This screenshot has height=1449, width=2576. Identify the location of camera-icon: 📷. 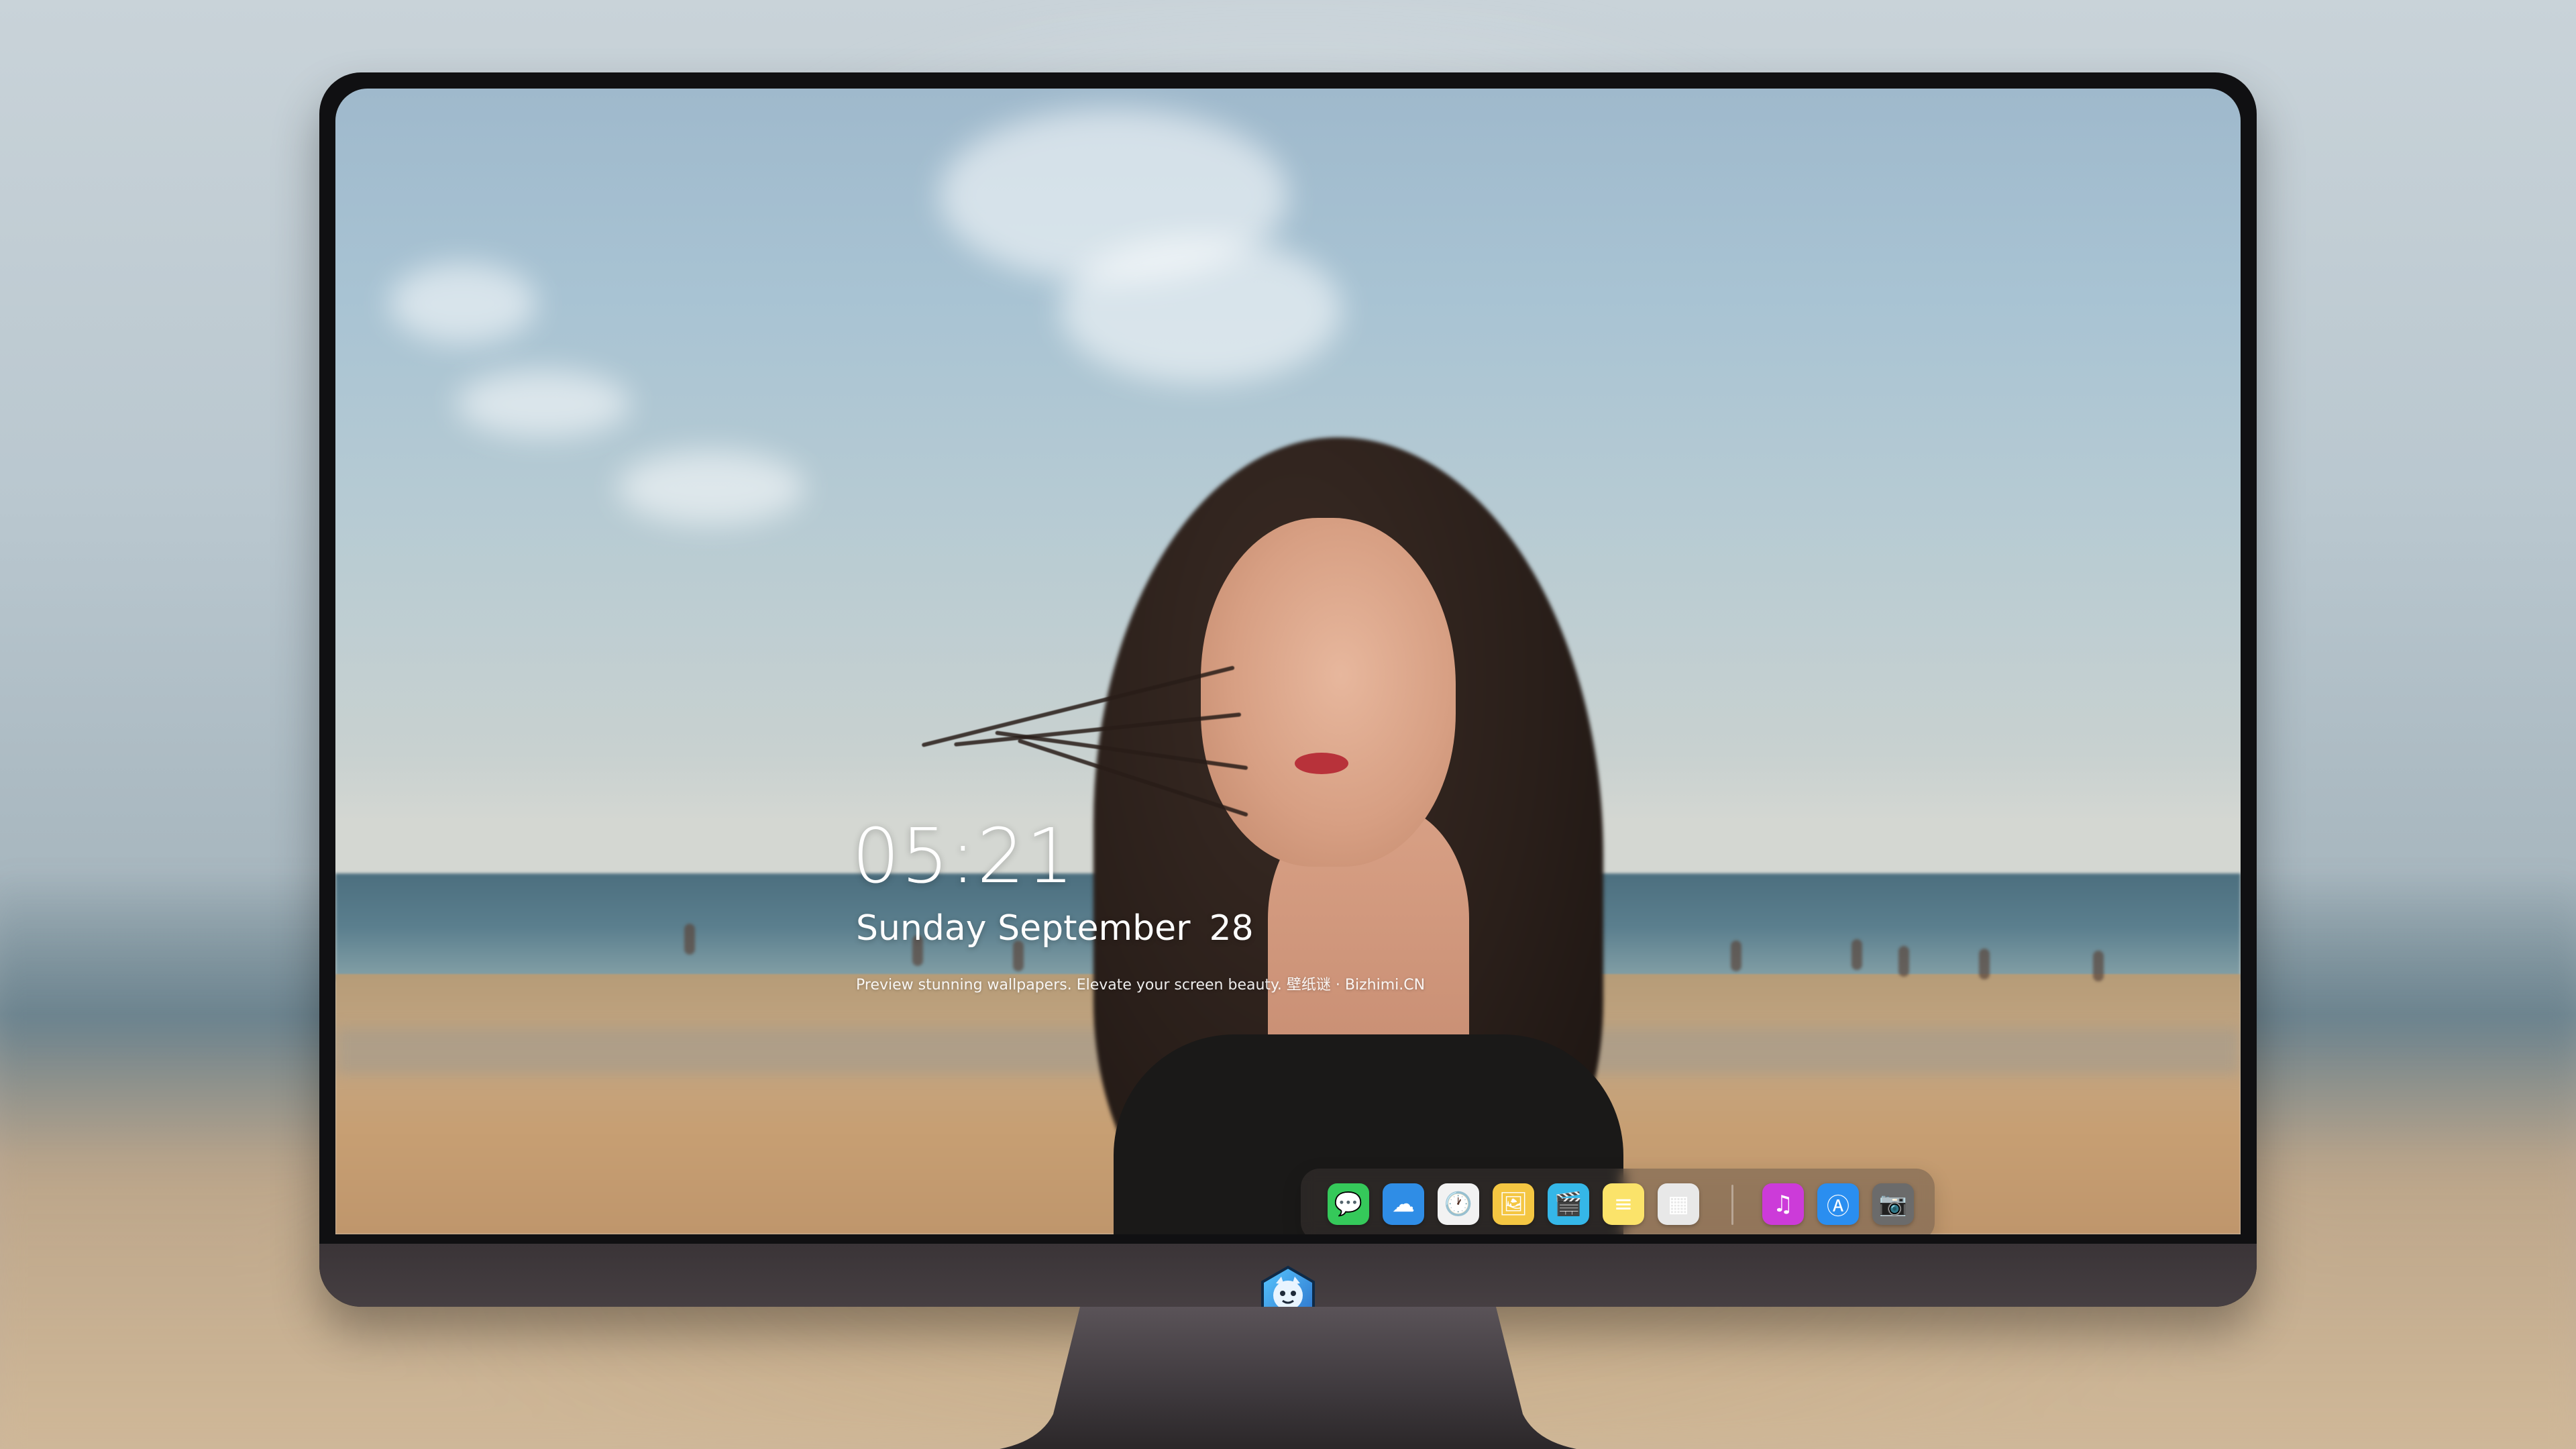
(1893, 1204).